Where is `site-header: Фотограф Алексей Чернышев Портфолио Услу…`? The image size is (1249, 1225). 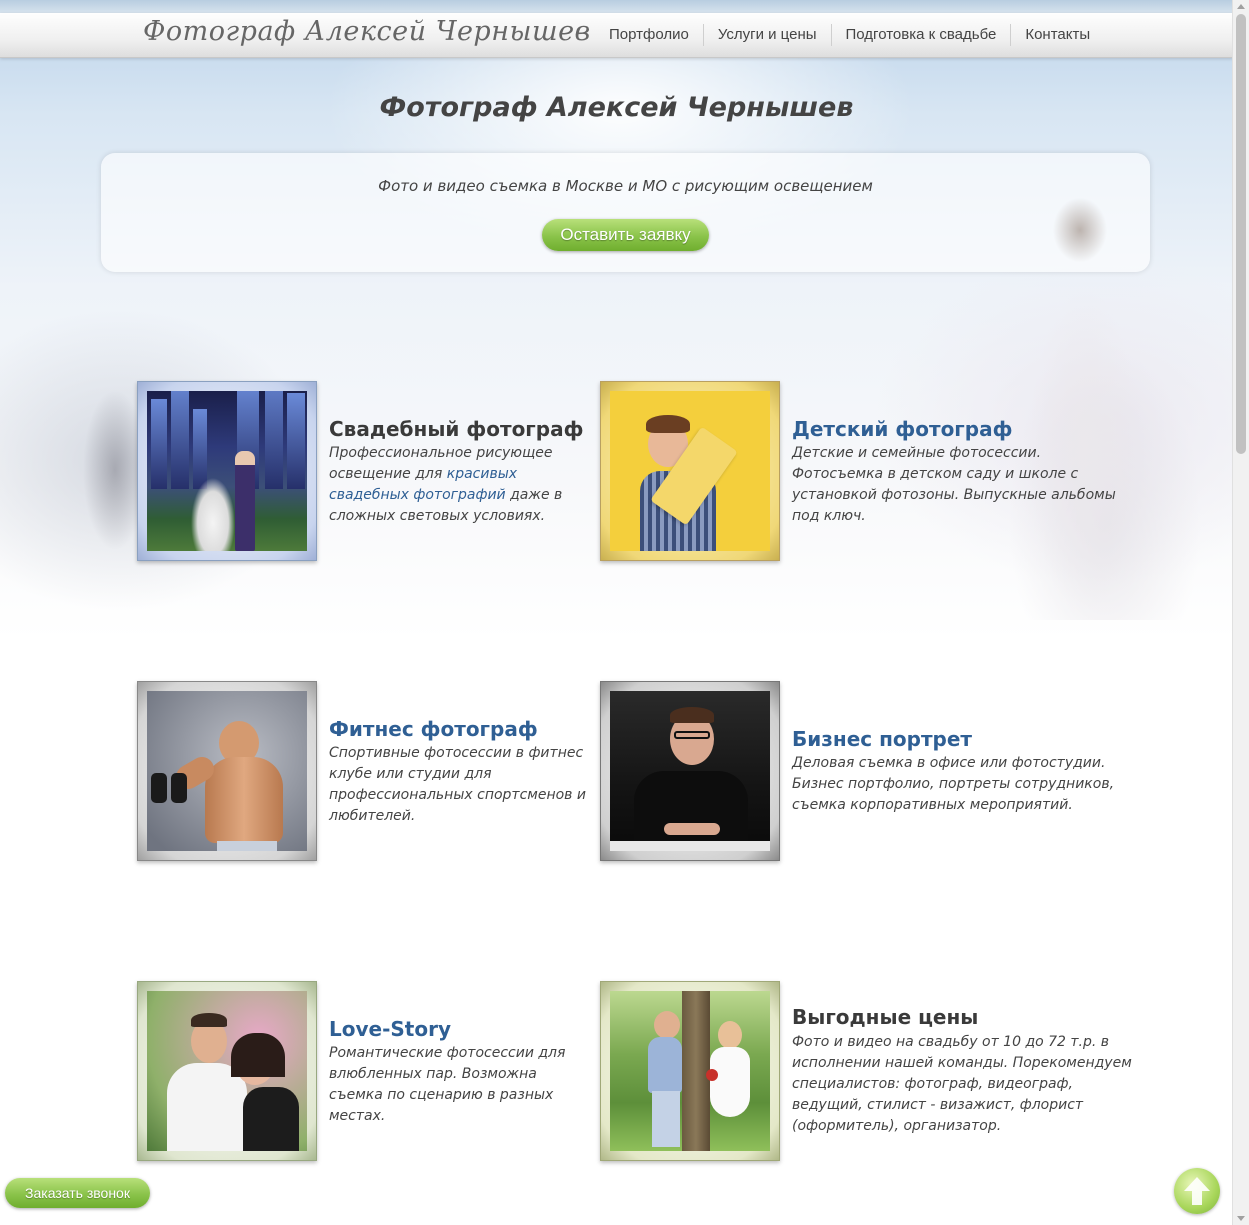
site-header: Фотограф Алексей Чернышев Портфолио Услу… is located at coordinates (616, 35).